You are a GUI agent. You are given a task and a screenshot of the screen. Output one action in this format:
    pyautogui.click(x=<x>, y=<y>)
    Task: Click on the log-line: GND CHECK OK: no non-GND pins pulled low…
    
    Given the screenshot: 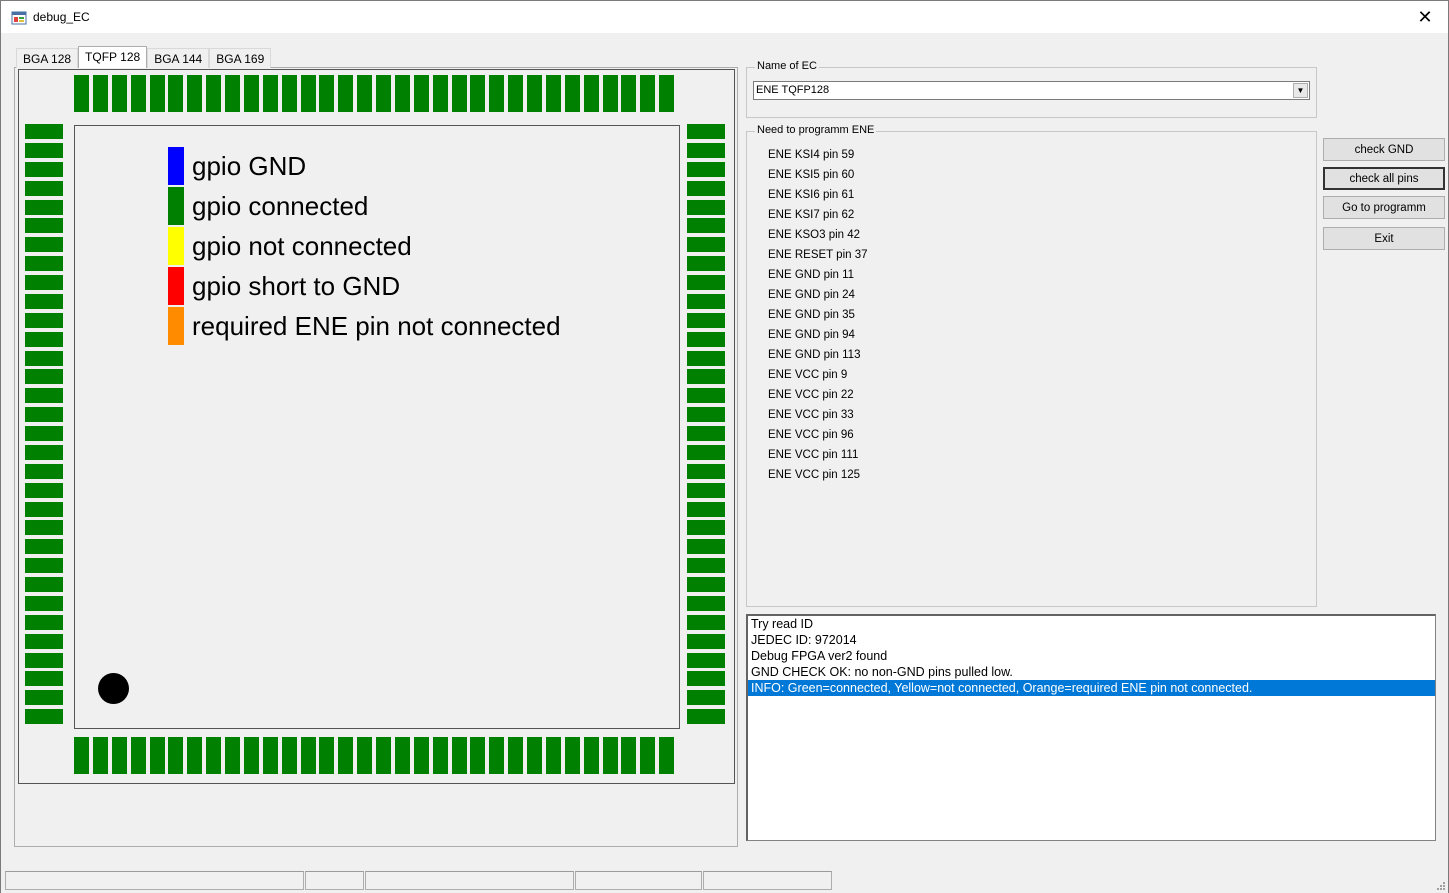 What is the action you would take?
    pyautogui.click(x=1091, y=672)
    